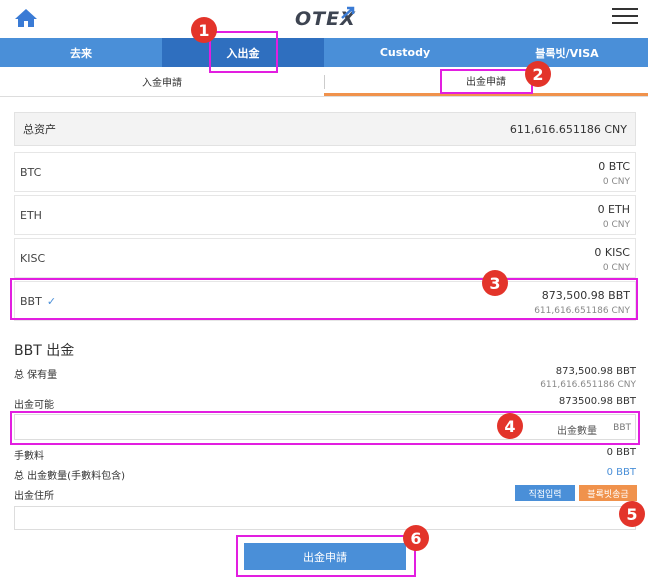 The height and width of the screenshot is (588, 648). What do you see at coordinates (538, 74) in the screenshot?
I see `step-marker-2: 2` at bounding box center [538, 74].